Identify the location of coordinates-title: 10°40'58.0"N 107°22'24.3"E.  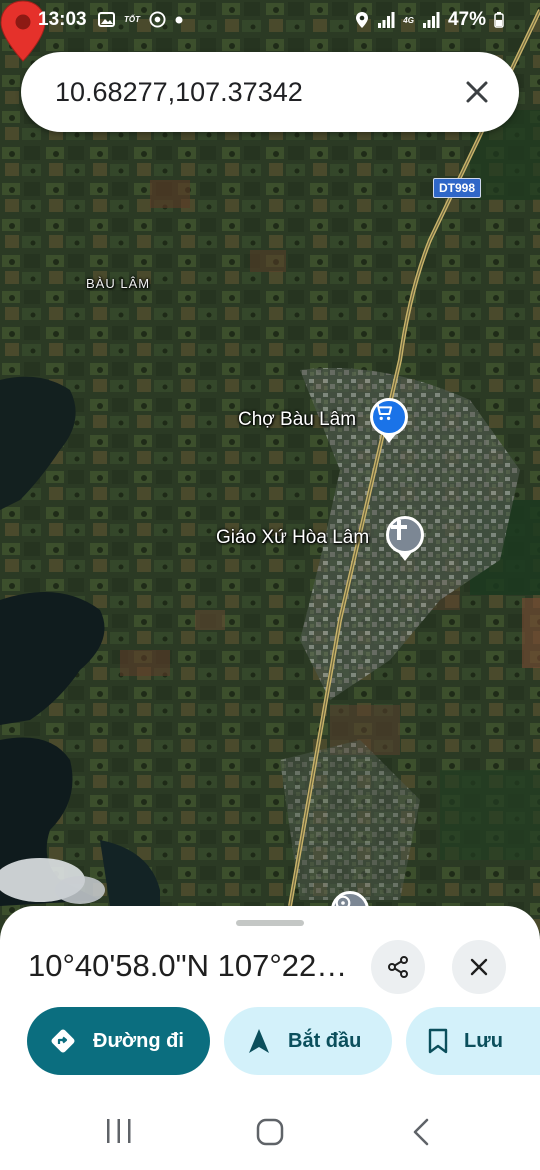
(188, 965).